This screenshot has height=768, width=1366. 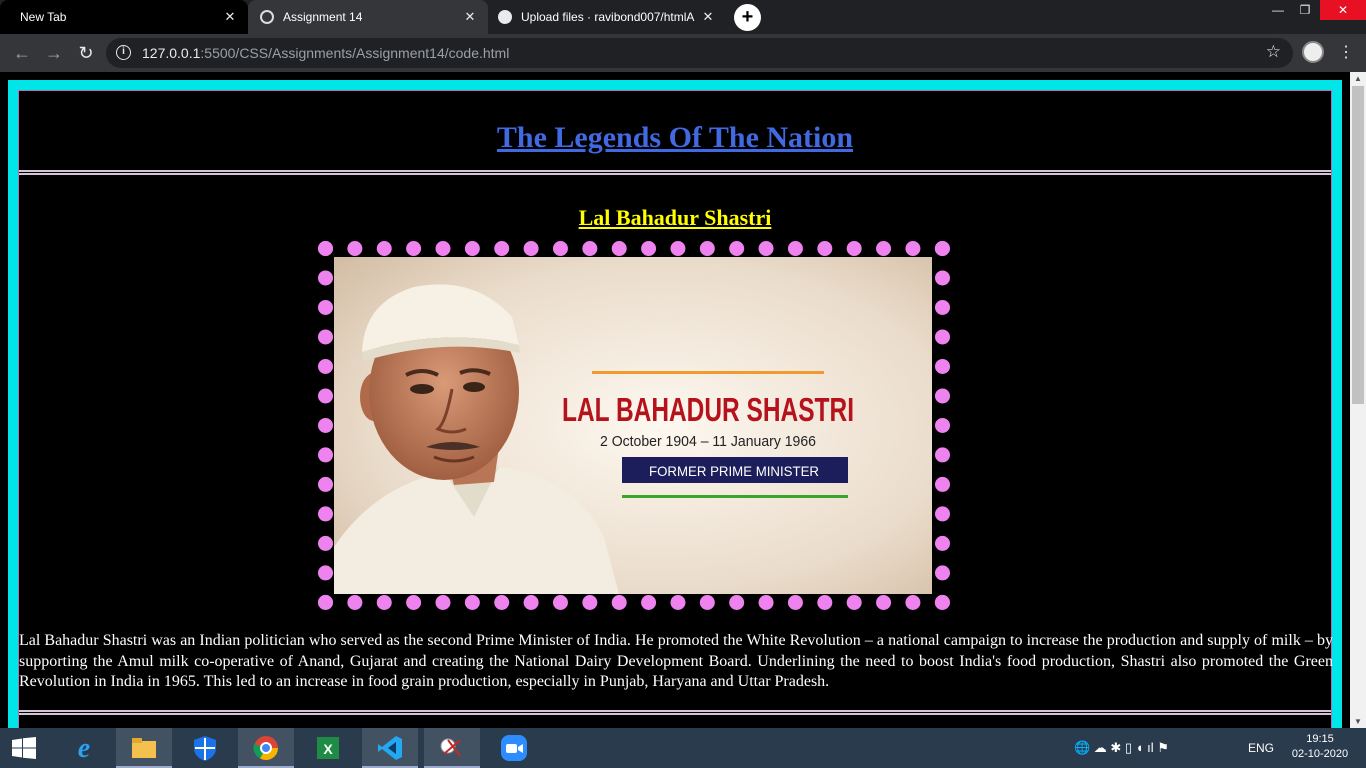 I want to click on globe-icon, so click(x=267, y=17).